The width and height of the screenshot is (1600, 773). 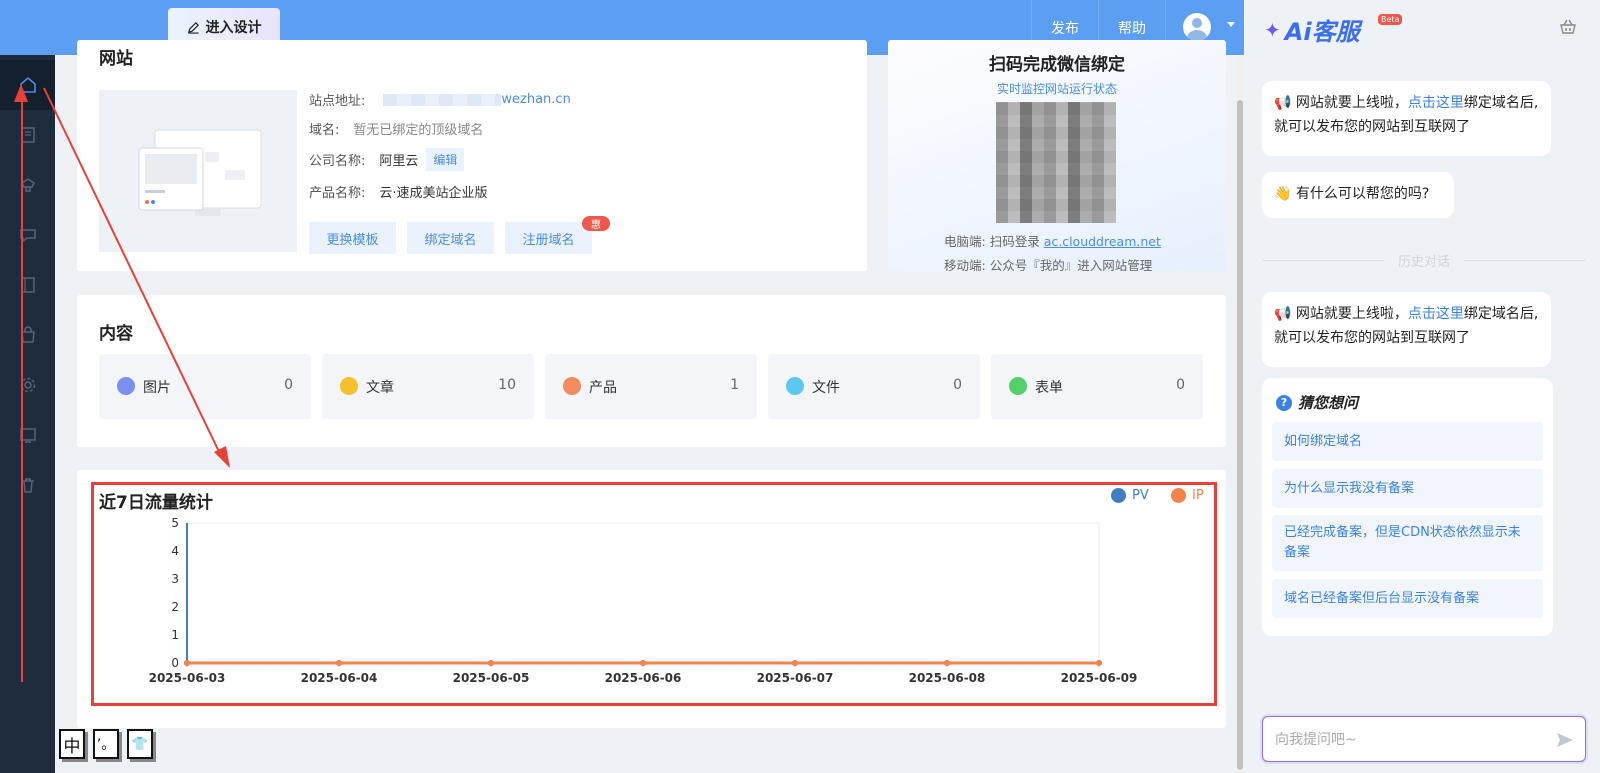 I want to click on history-divider: 历史对话, so click(x=1424, y=261).